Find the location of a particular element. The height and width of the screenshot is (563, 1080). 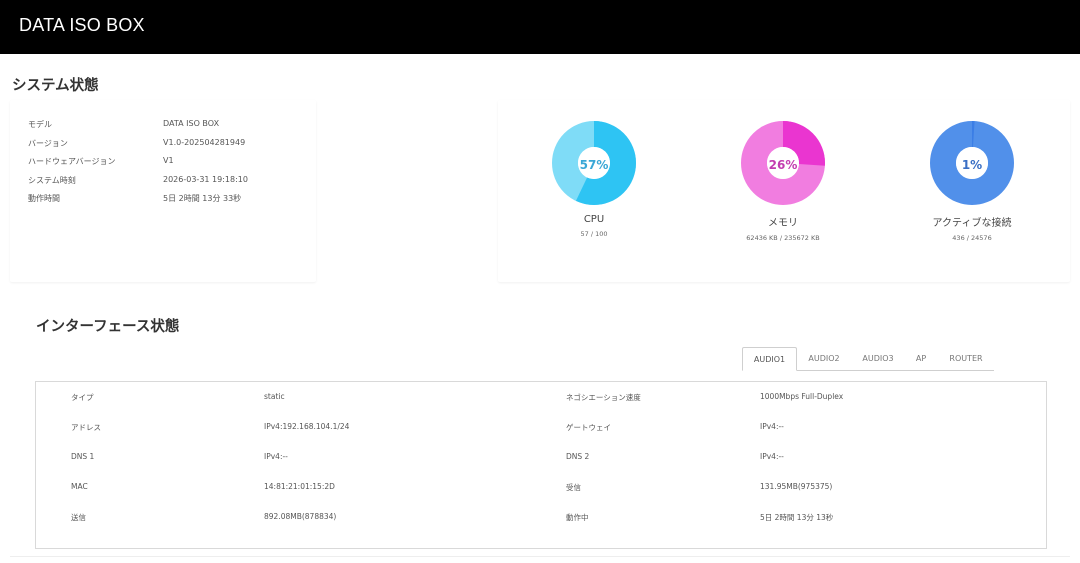

info-label: ハードウェアバージョン is located at coordinates (72, 161).